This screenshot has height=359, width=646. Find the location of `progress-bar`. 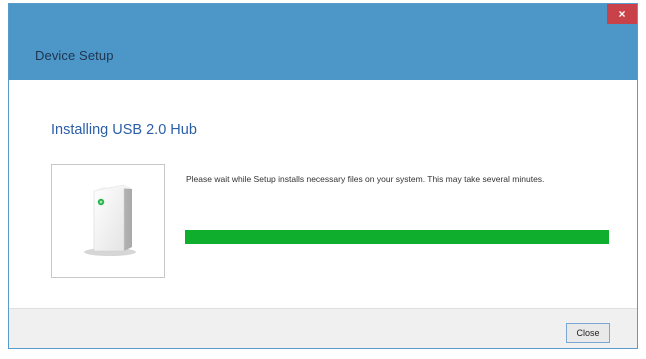

progress-bar is located at coordinates (397, 237).